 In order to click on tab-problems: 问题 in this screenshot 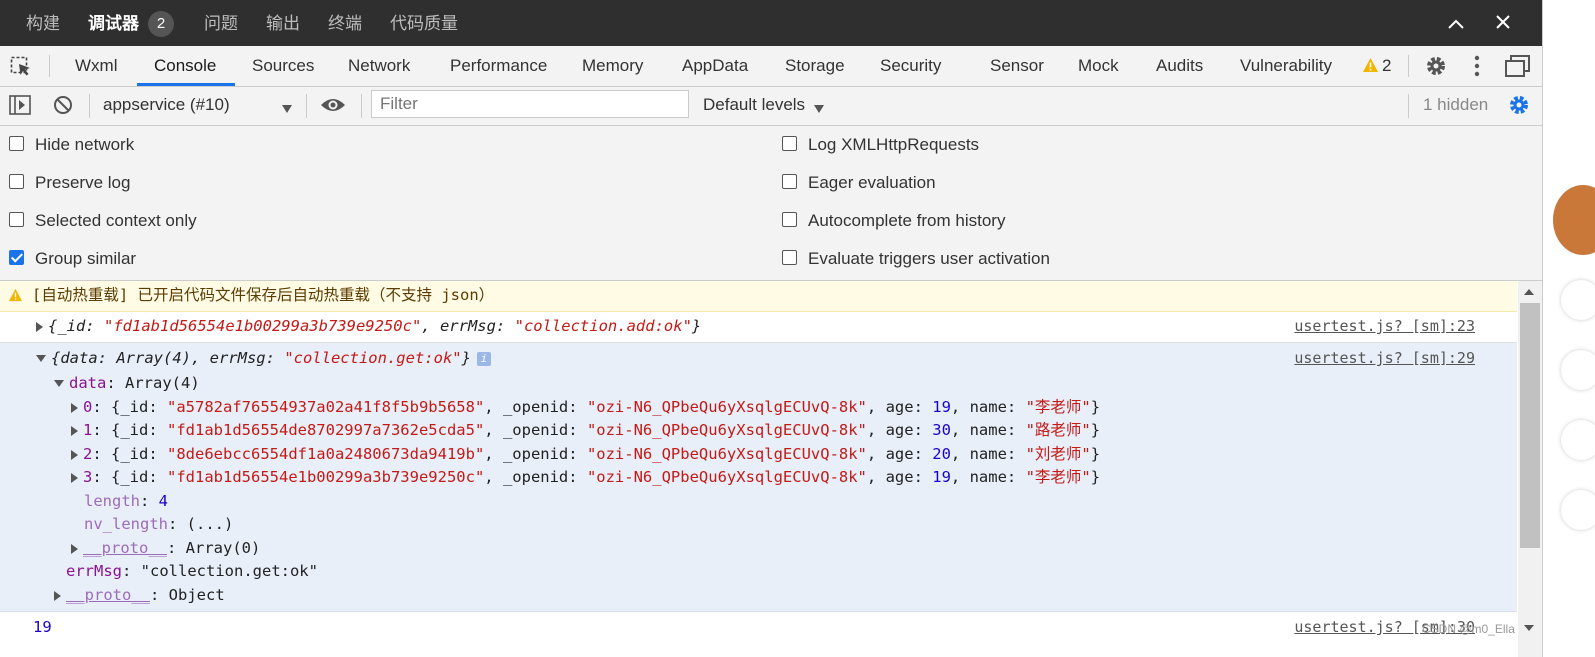, I will do `click(221, 23)`.